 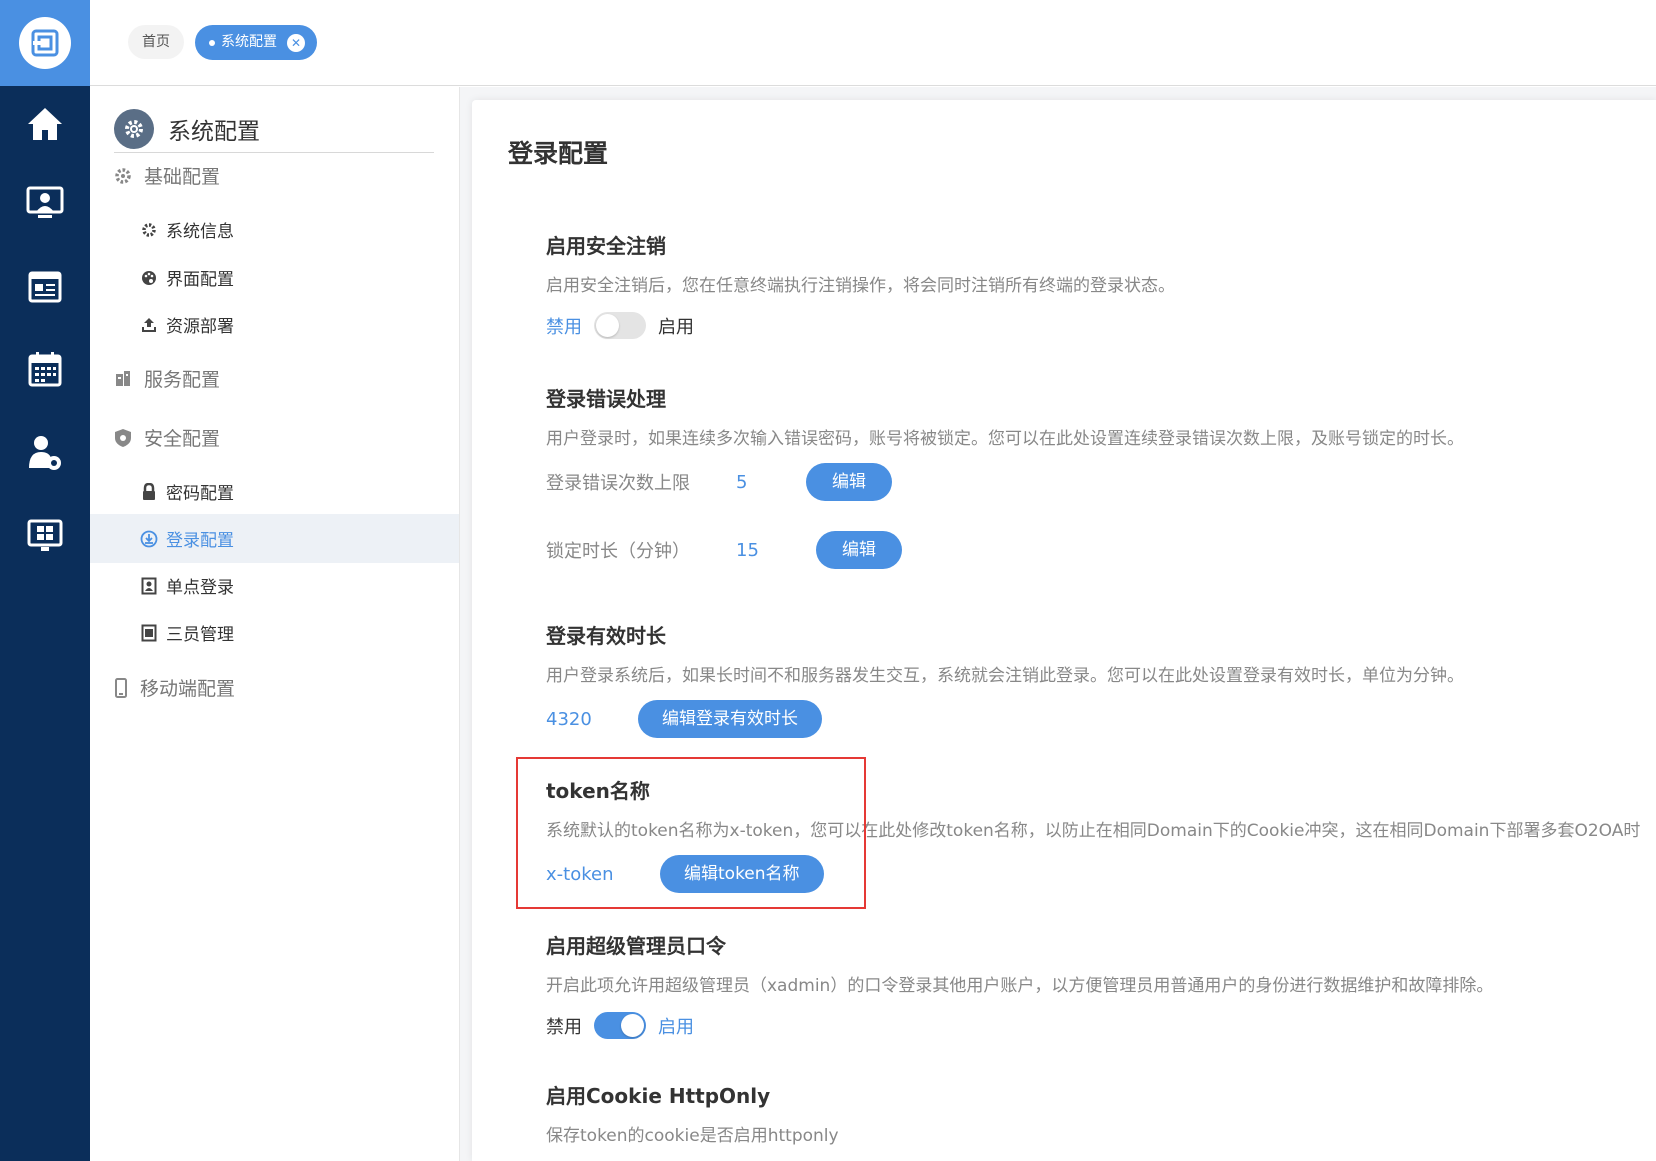 What do you see at coordinates (182, 380) in the screenshot?
I see `sidebar-group-service-label: 服务配置` at bounding box center [182, 380].